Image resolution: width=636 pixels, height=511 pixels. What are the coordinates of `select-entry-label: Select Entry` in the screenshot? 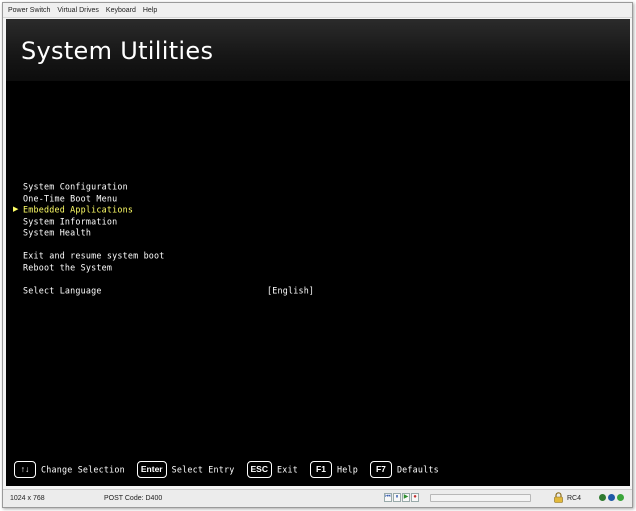 It's located at (203, 469).